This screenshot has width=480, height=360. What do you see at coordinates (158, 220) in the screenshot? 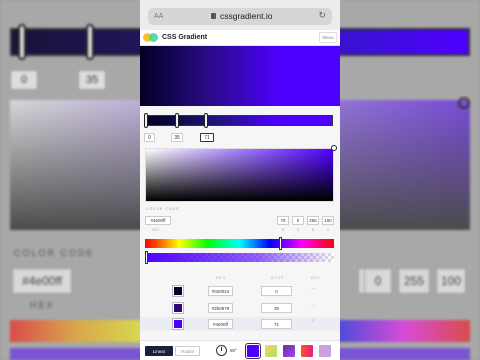
I see `hex-input: #4e00ff` at bounding box center [158, 220].